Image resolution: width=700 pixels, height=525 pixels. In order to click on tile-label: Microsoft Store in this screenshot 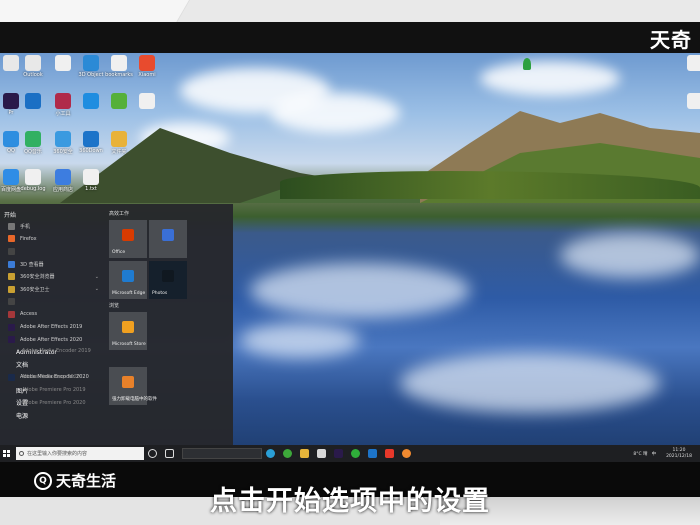, I will do `click(129, 344)`.